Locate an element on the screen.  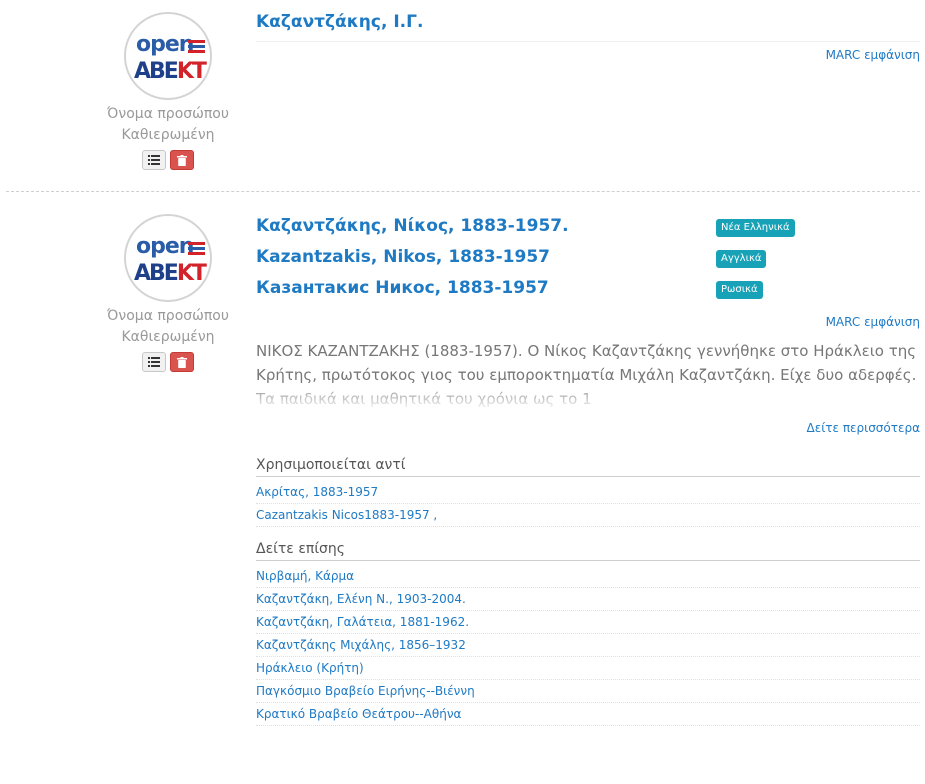
see-also-item: Παγκόσμιο Βραβείο Ειρήνης--Βιέννη is located at coordinates (588, 691).